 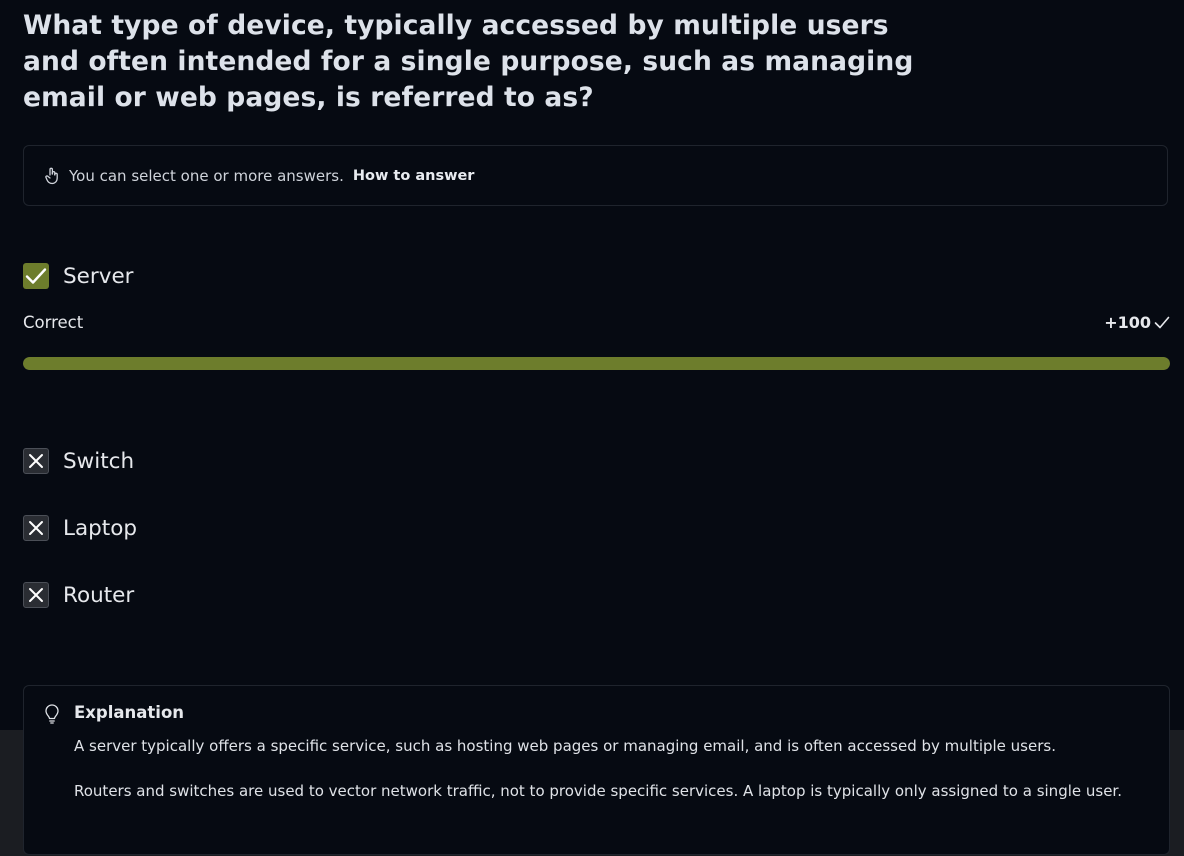 I want to click on result-row: Correct +100, so click(x=596, y=322).